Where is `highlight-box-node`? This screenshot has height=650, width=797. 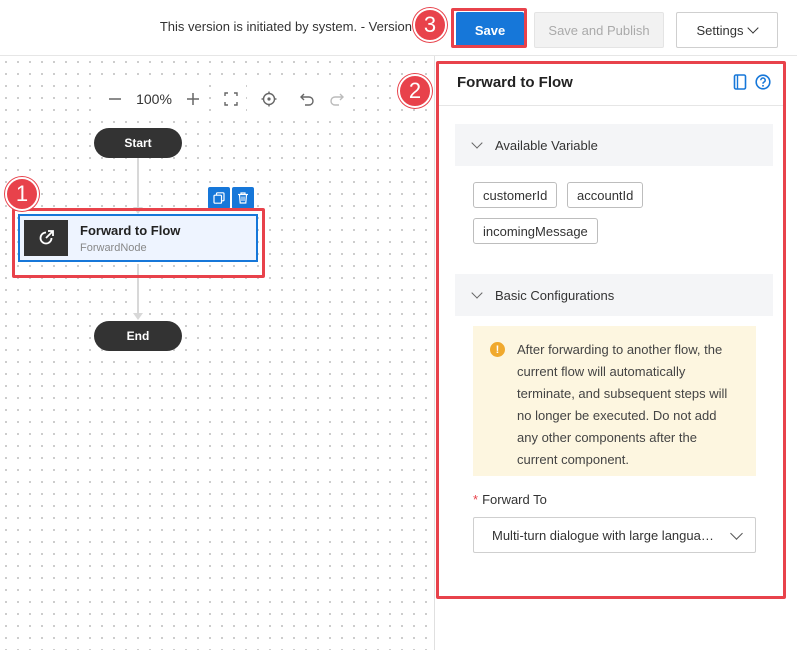 highlight-box-node is located at coordinates (138, 243).